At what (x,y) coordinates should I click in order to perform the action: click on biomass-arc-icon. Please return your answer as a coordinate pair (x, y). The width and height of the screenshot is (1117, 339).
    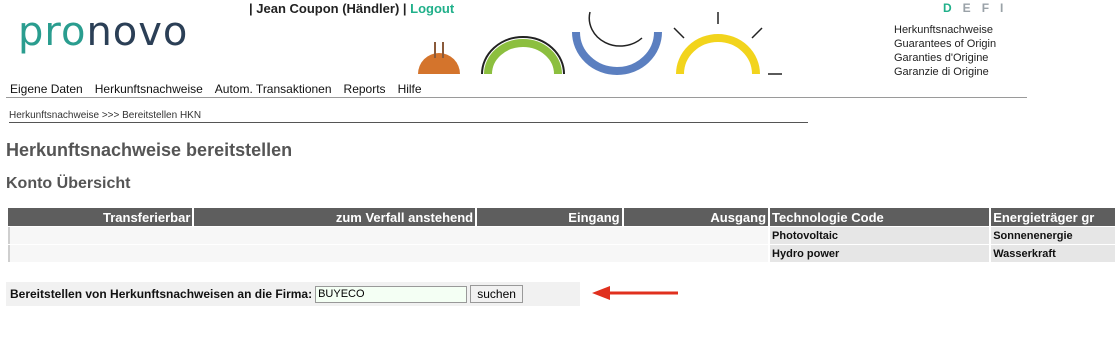
    Looking at the image, I should click on (439, 58).